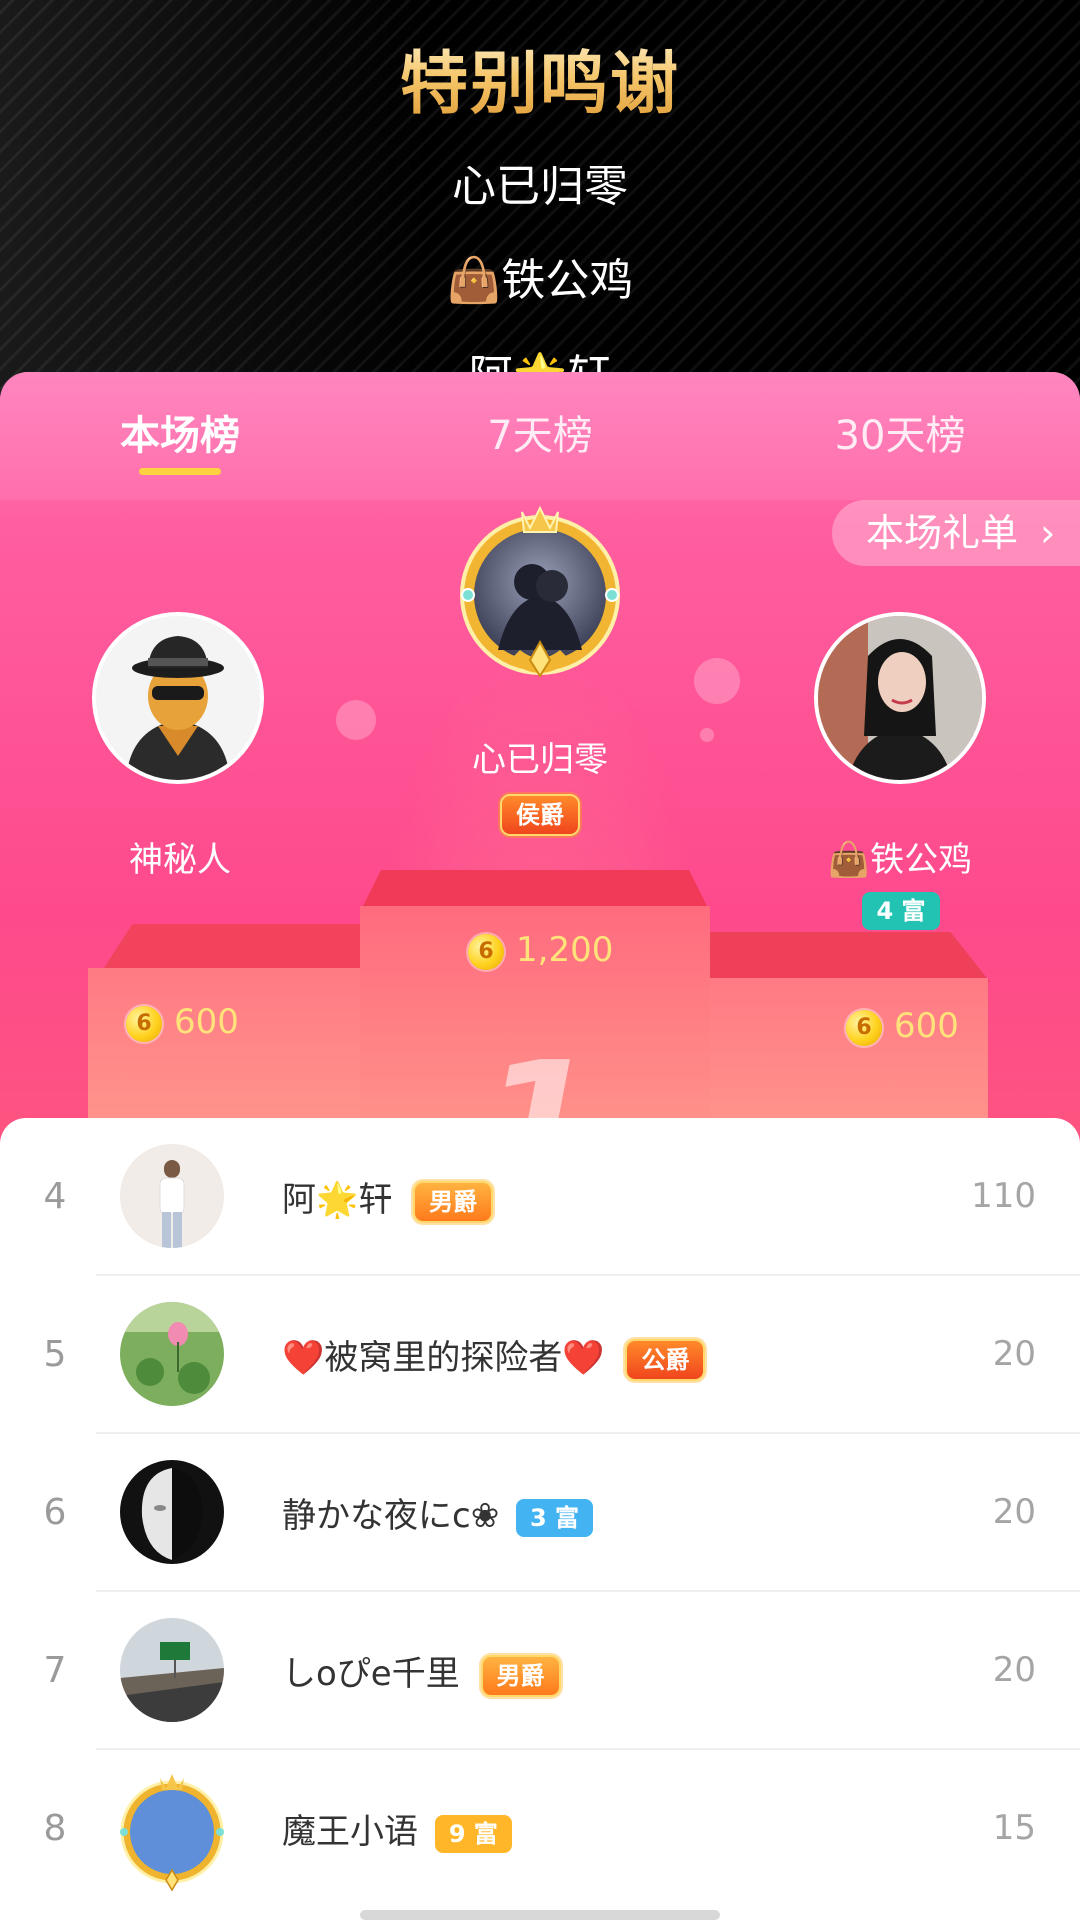 This screenshot has height=1920, width=1080. Describe the element at coordinates (540, 1829) in the screenshot. I see `list-item: 8 魔王小语 9 富 15` at that location.